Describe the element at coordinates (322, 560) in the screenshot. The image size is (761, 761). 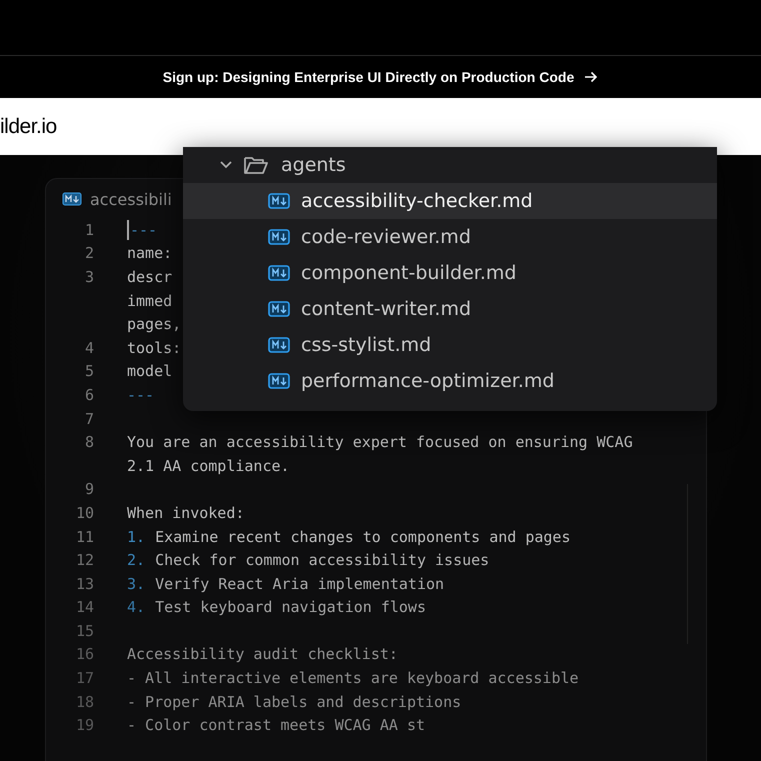
I see `code-line: Check for common accessibility issues` at that location.